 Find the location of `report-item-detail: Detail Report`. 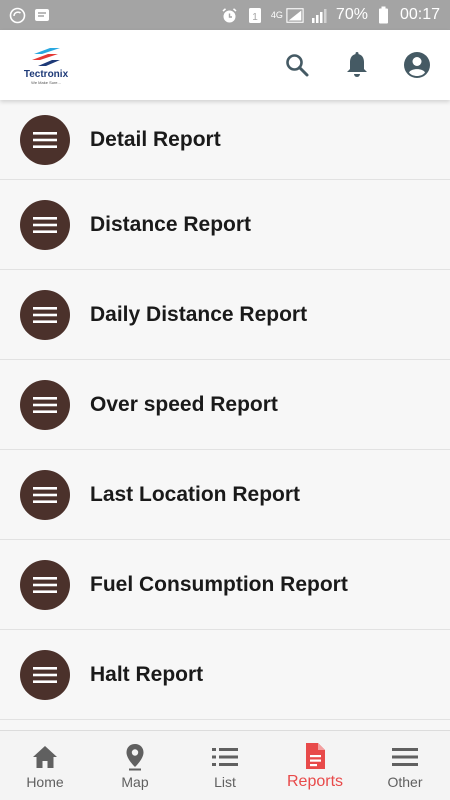

report-item-detail: Detail Report is located at coordinates (225, 140).